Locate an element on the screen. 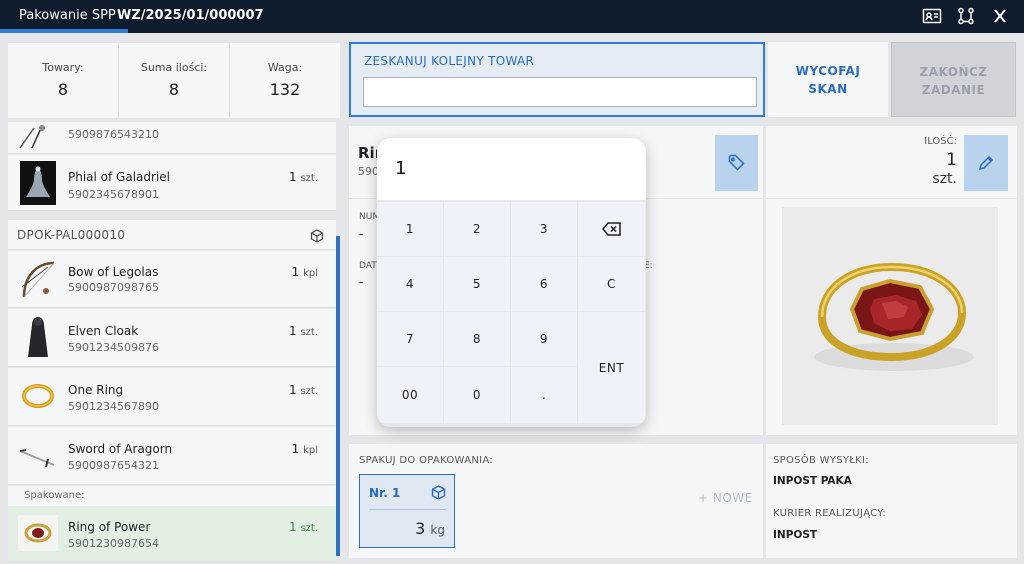 The image size is (1024, 564). package-divider is located at coordinates (407, 509).